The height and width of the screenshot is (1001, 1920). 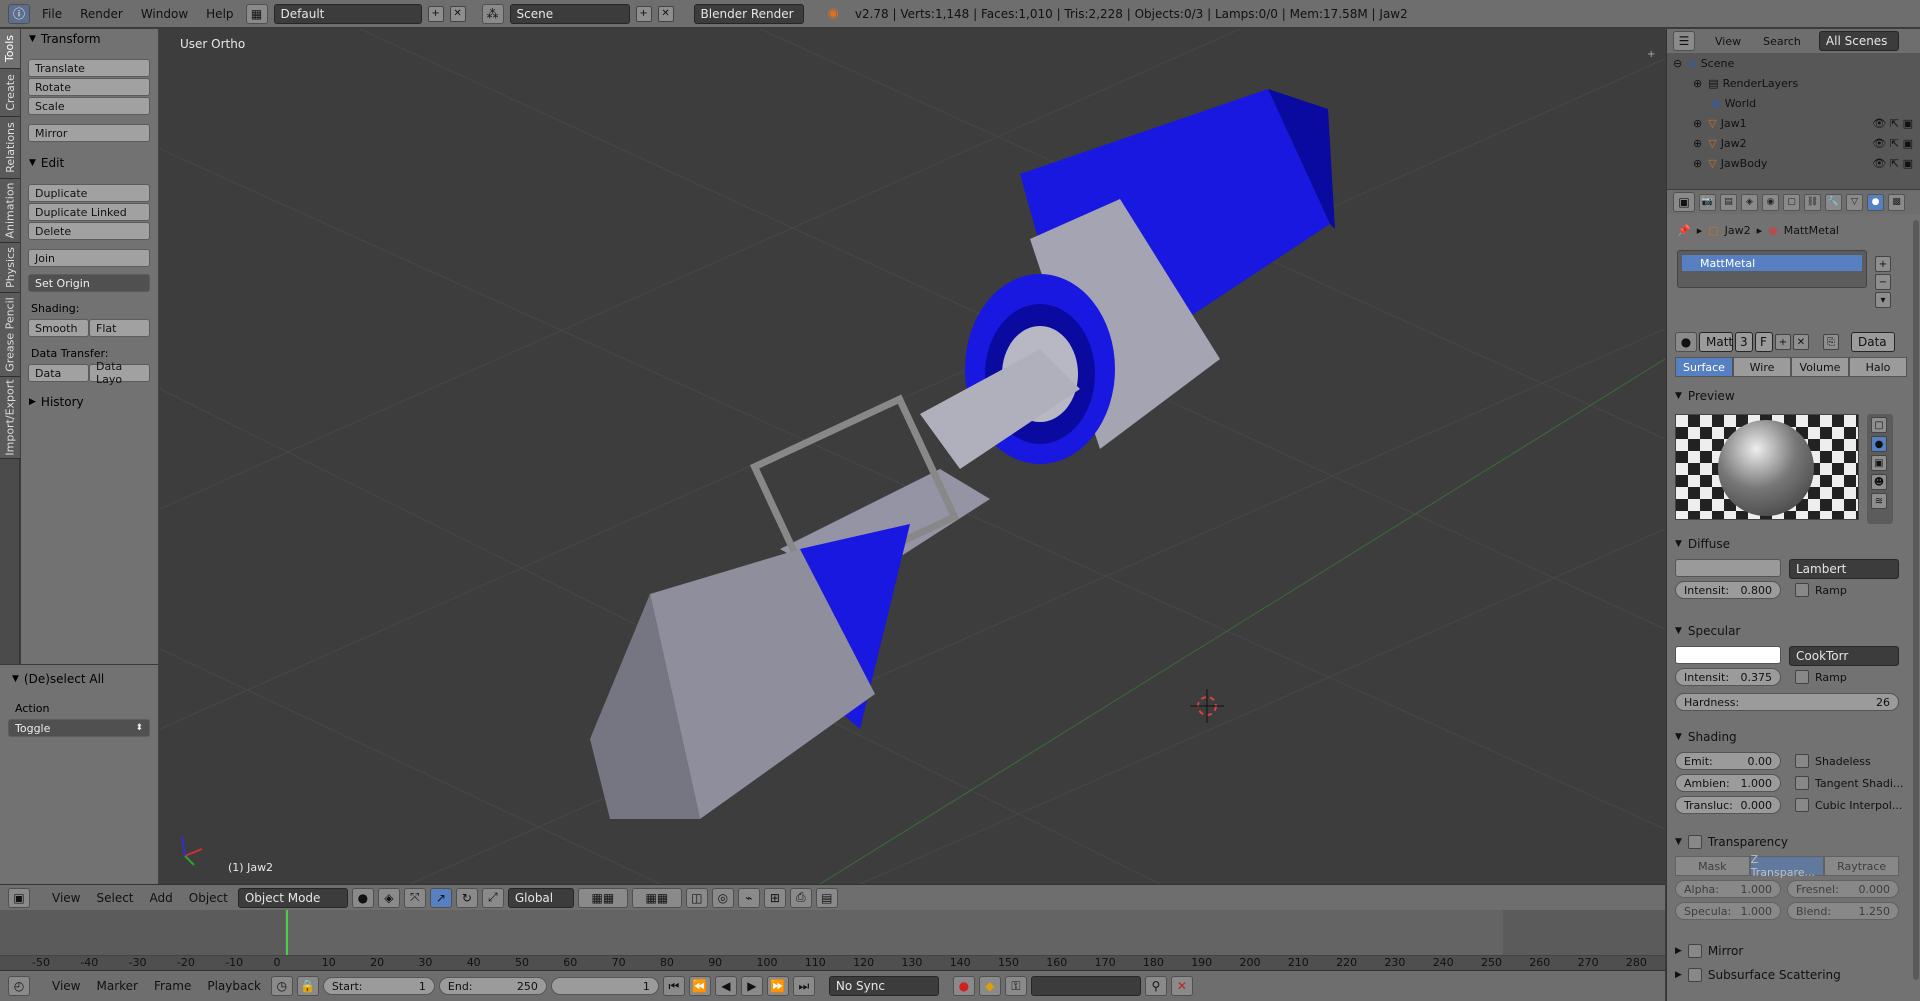 What do you see at coordinates (89, 258) in the screenshot?
I see `join-button: Join` at bounding box center [89, 258].